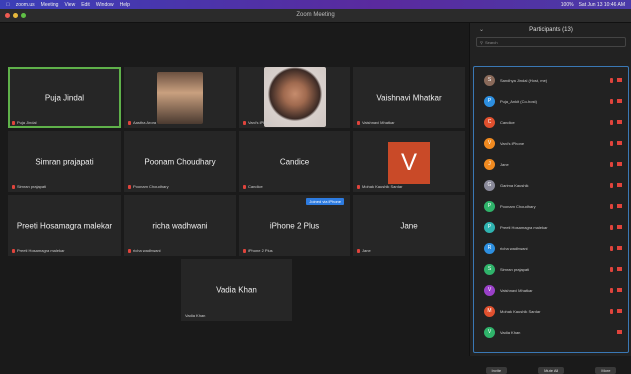 Image resolution: width=631 pixels, height=374 pixels. What do you see at coordinates (489, 122) in the screenshot?
I see `participant-avatar: C` at bounding box center [489, 122].